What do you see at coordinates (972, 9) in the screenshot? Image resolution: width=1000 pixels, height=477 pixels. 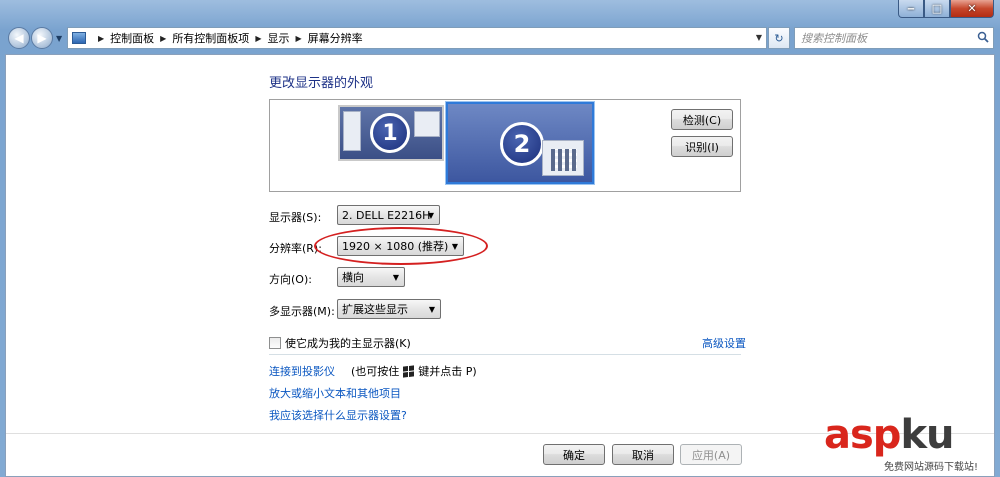 I see `close-button: ✕` at bounding box center [972, 9].